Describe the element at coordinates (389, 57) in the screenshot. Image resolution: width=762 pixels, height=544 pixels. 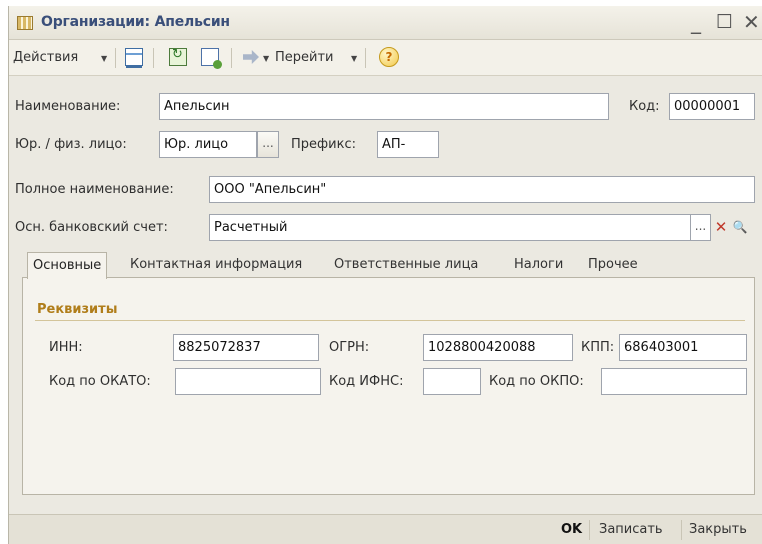
I see `help-icon: ?` at that location.